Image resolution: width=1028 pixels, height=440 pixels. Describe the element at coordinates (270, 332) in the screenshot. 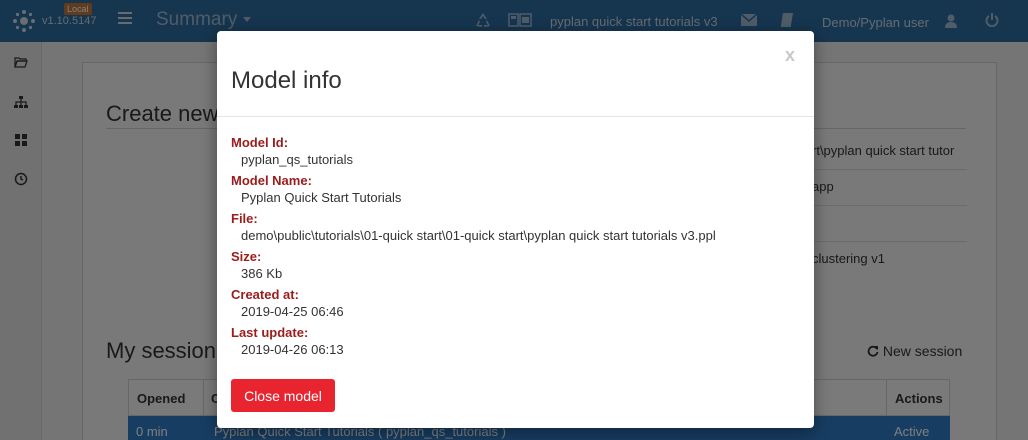

I see `last-update-label: Last update:` at that location.